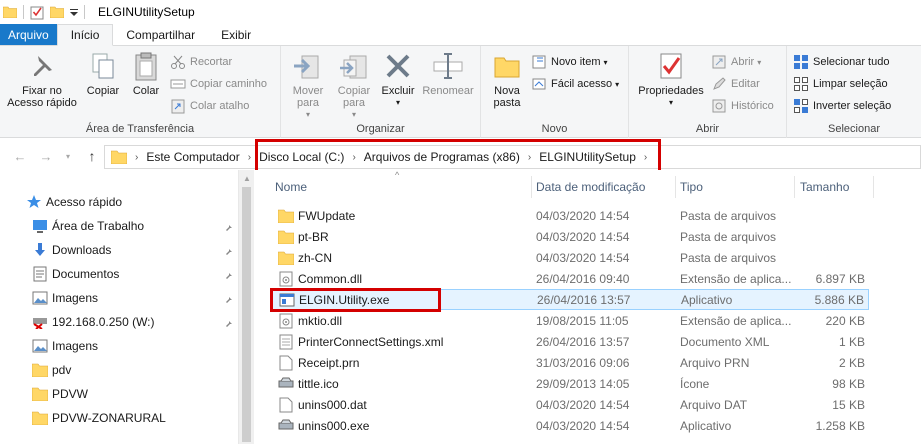 The height and width of the screenshot is (444, 921). I want to click on easy-access-button: Fácil acesso ▾, so click(575, 84).